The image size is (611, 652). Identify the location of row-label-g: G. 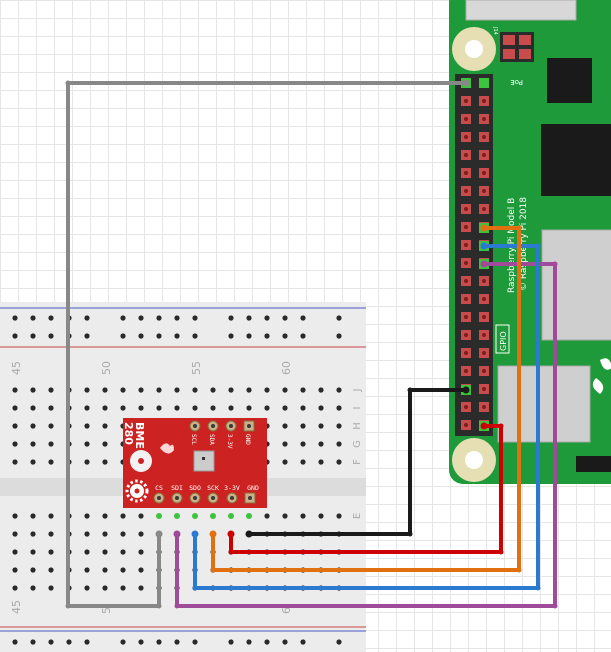
(357, 444).